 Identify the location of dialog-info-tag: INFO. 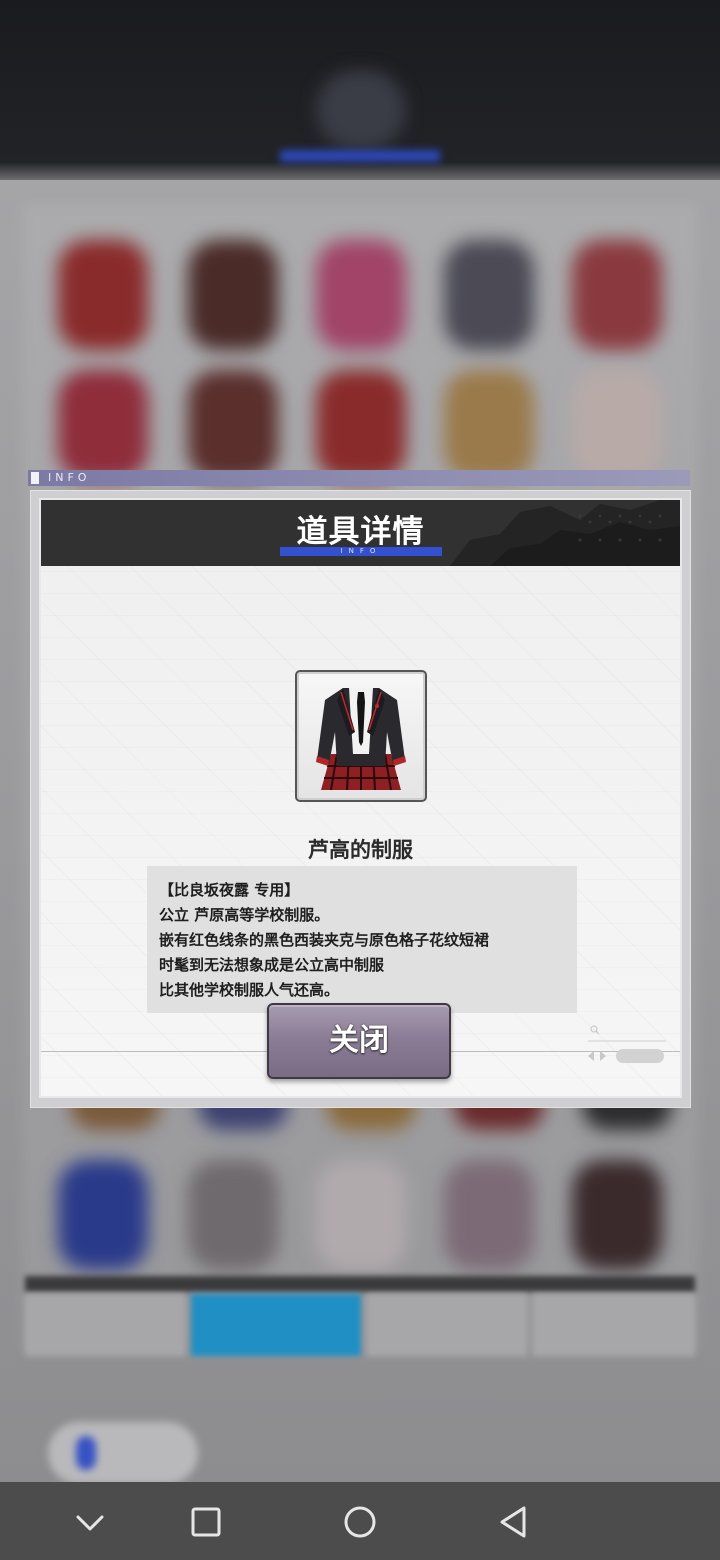
(69, 477).